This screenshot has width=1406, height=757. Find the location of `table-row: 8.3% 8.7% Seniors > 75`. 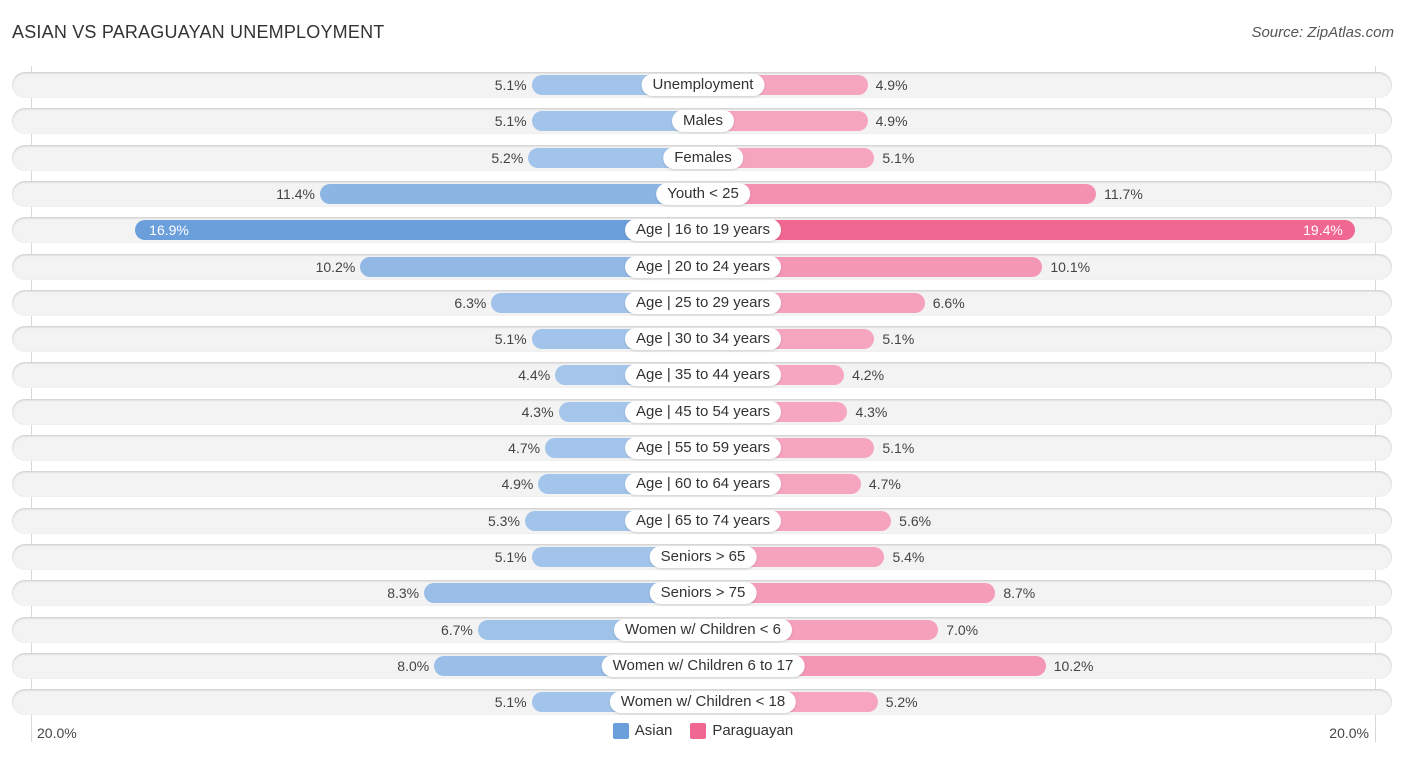

table-row: 8.3% 8.7% Seniors > 75 is located at coordinates (702, 593).